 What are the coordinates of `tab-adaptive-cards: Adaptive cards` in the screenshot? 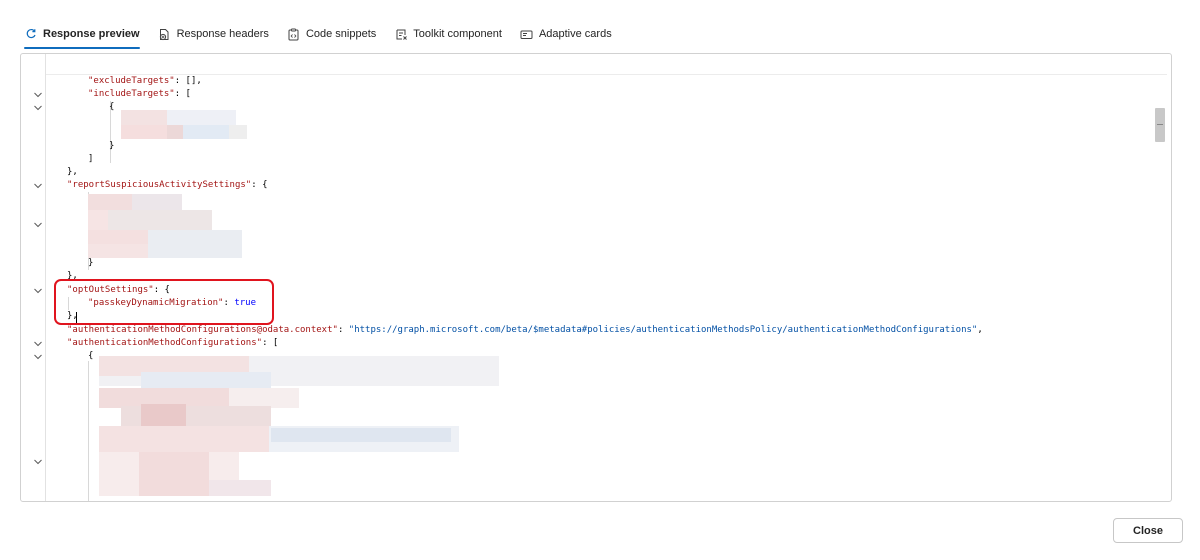 It's located at (566, 34).